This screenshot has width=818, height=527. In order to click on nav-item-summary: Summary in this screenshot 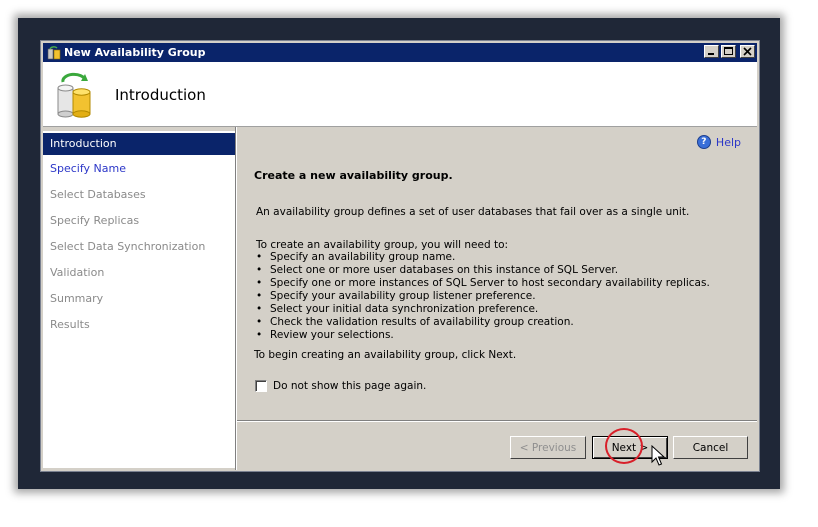, I will do `click(77, 298)`.